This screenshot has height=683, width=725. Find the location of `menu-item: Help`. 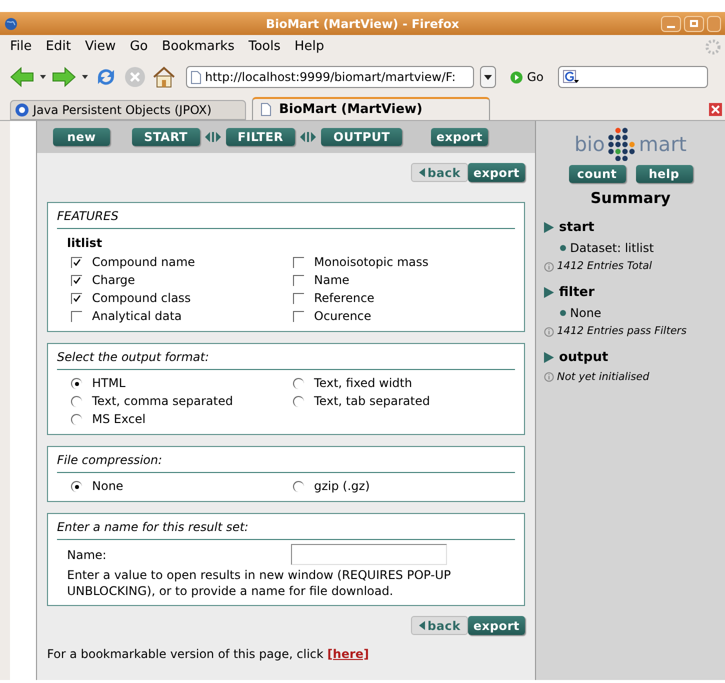

menu-item: Help is located at coordinates (309, 47).